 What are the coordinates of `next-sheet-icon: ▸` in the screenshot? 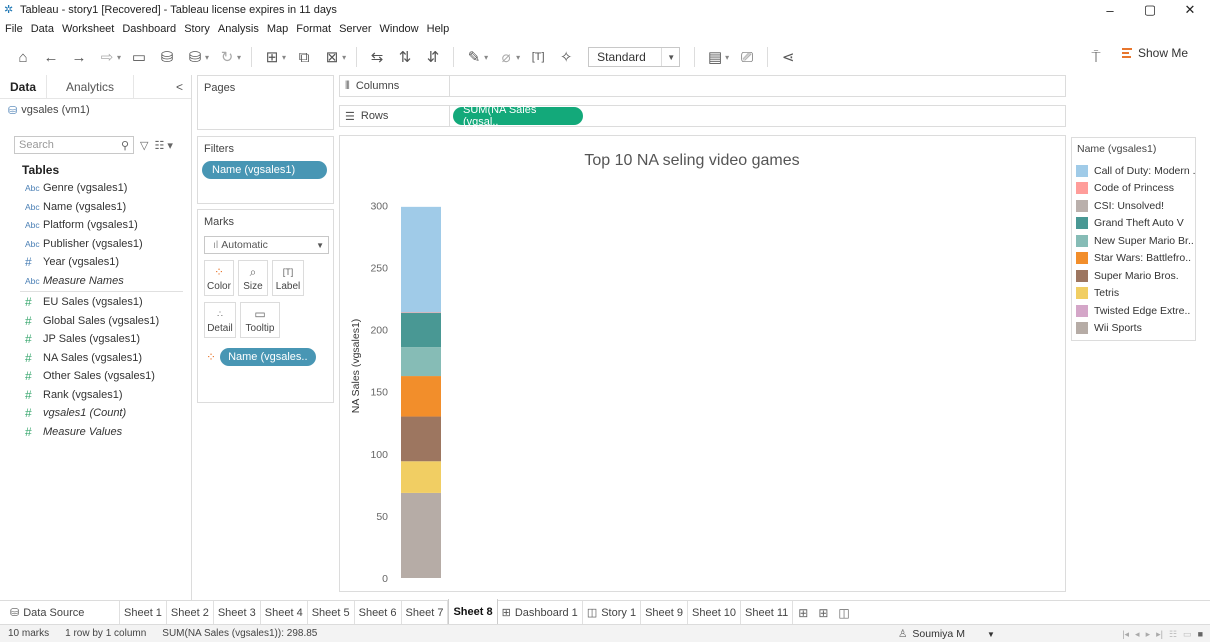 It's located at (1148, 634).